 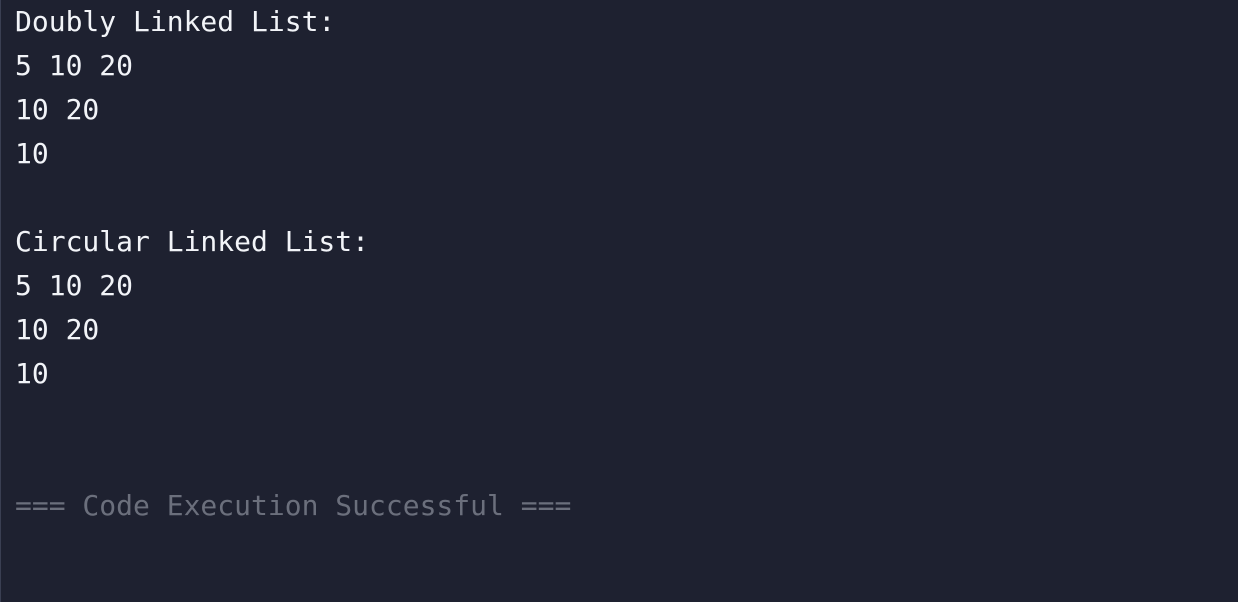 What do you see at coordinates (192, 241) in the screenshot?
I see `output-line: Circular Linked List:` at bounding box center [192, 241].